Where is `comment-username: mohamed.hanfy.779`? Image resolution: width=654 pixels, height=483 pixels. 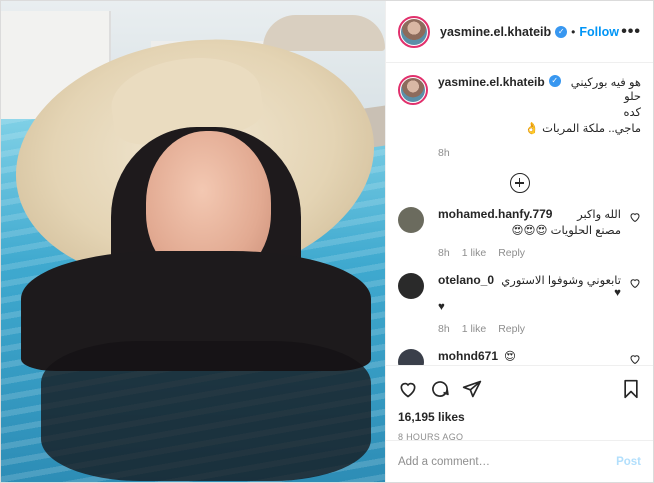 comment-username: mohamed.hanfy.779 is located at coordinates (495, 214).